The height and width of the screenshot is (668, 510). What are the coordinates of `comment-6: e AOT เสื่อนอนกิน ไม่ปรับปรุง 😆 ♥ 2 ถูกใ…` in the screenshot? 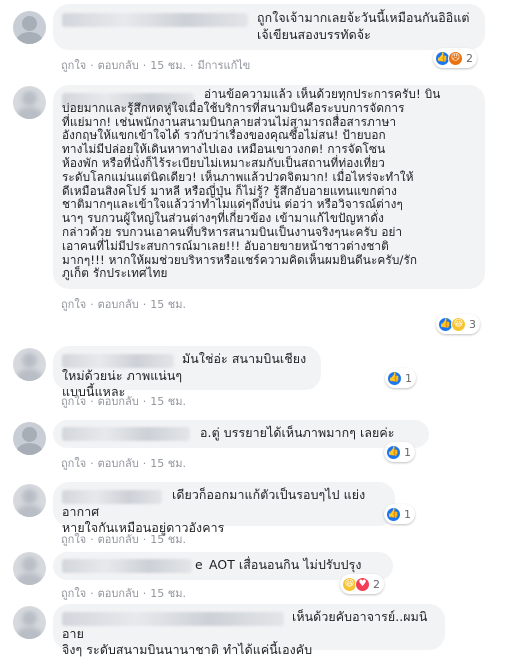 It's located at (255, 573).